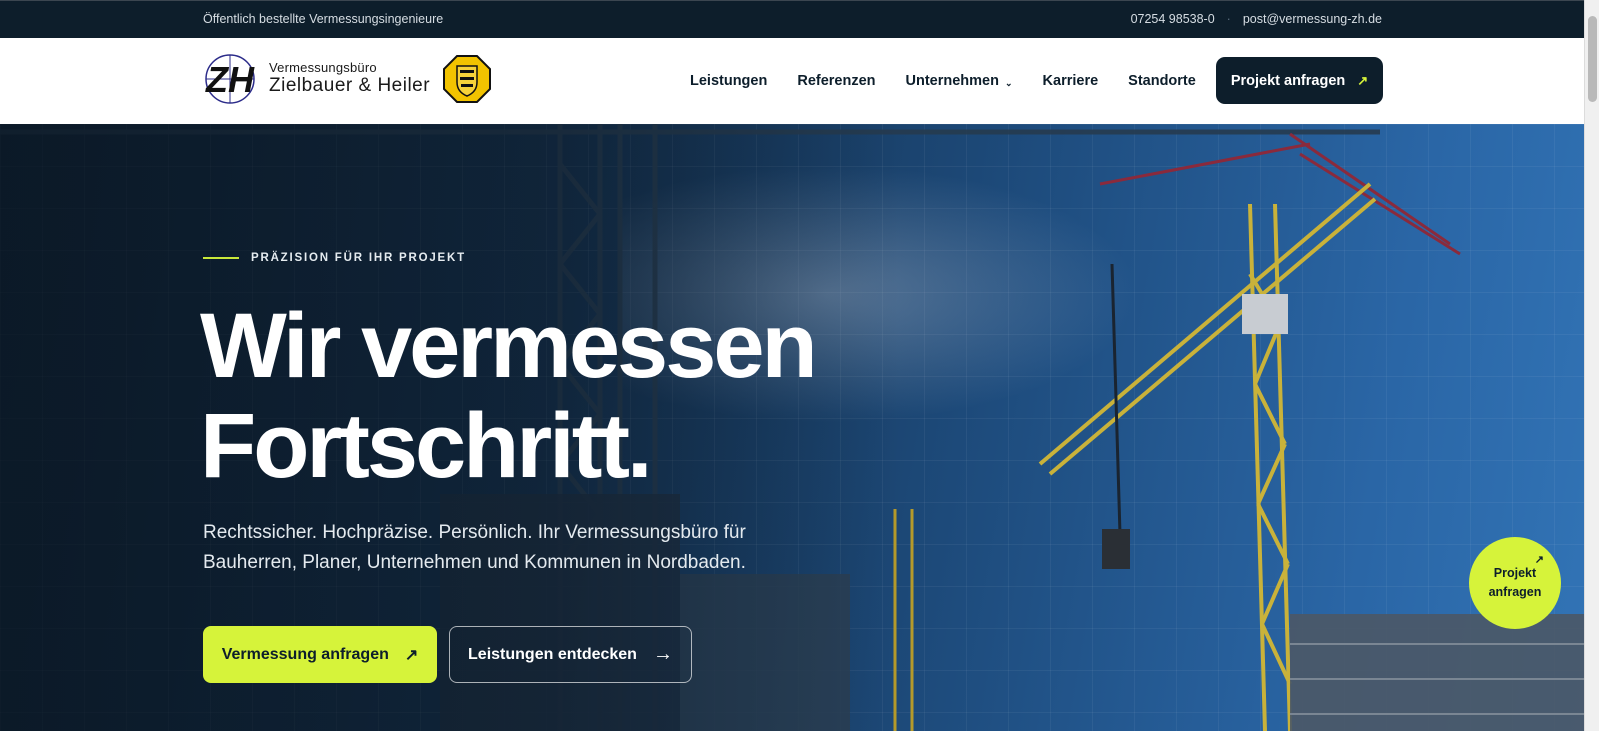  Describe the element at coordinates (509, 346) in the screenshot. I see `headline-line-1: Wir vermessen` at that location.